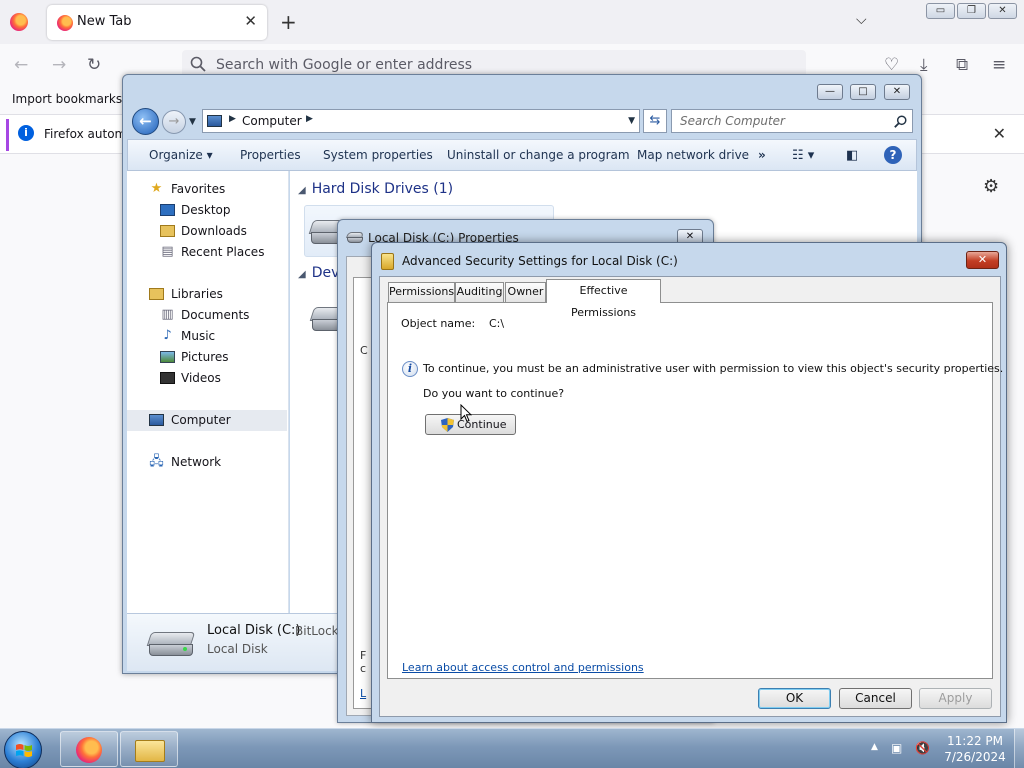  Describe the element at coordinates (375, 189) in the screenshot. I see `group-header-hard-disk-drives: ◢ Hard Disk Drives (1)` at that location.